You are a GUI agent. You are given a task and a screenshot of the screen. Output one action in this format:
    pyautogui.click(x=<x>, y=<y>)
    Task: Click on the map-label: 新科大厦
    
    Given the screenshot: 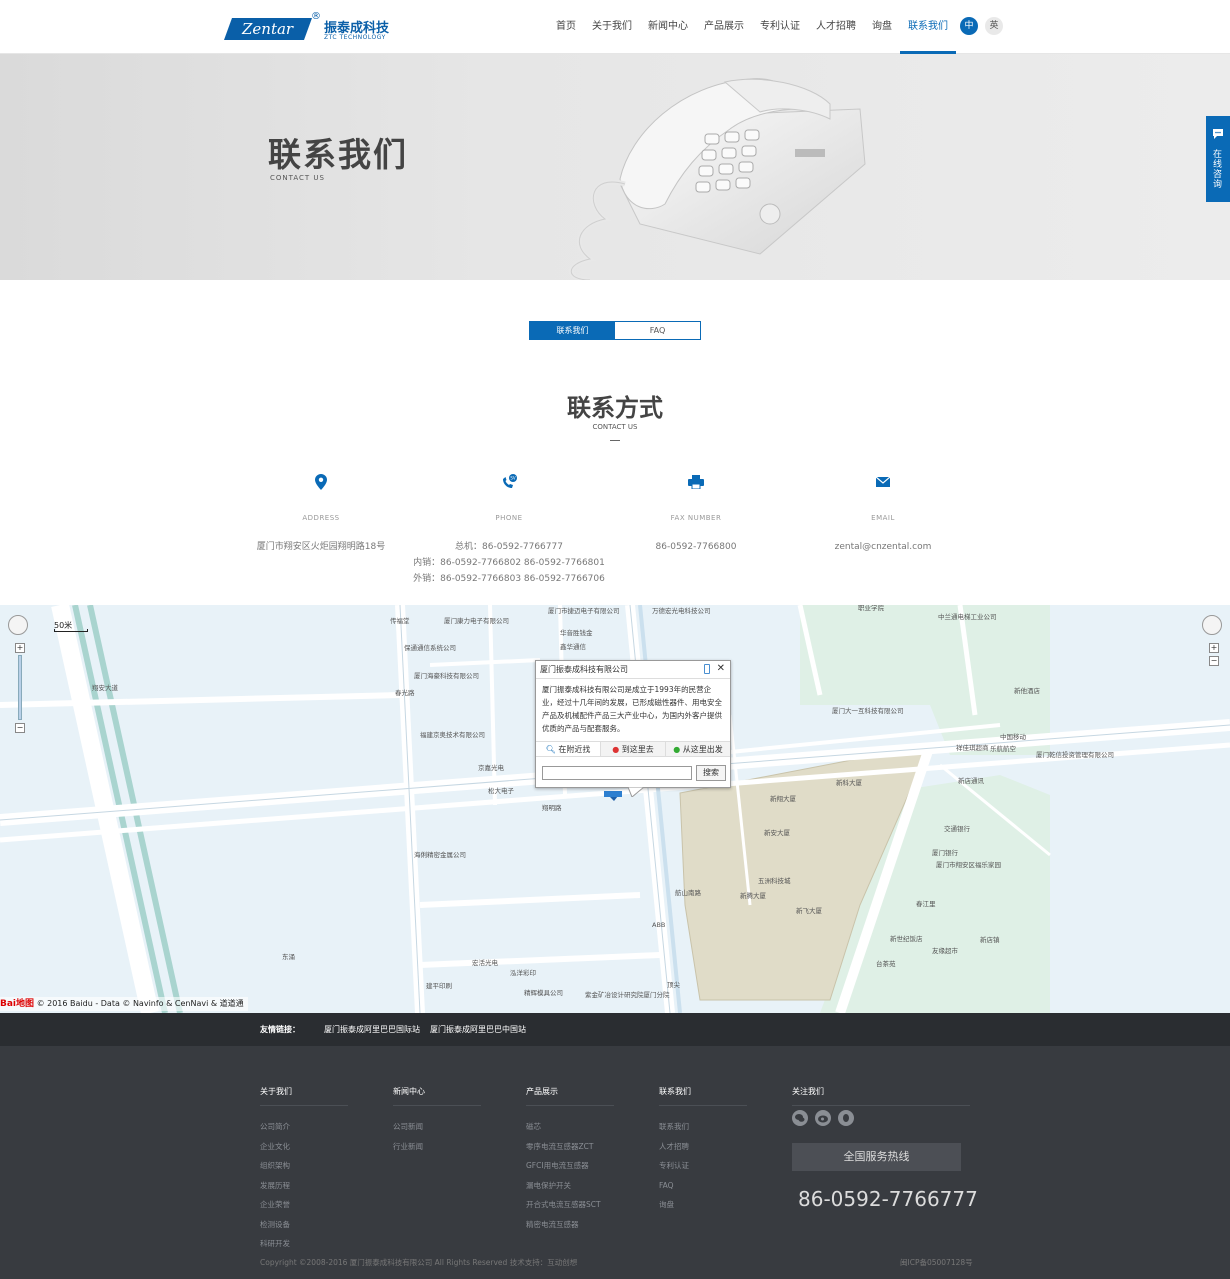 What is the action you would take?
    pyautogui.click(x=849, y=782)
    